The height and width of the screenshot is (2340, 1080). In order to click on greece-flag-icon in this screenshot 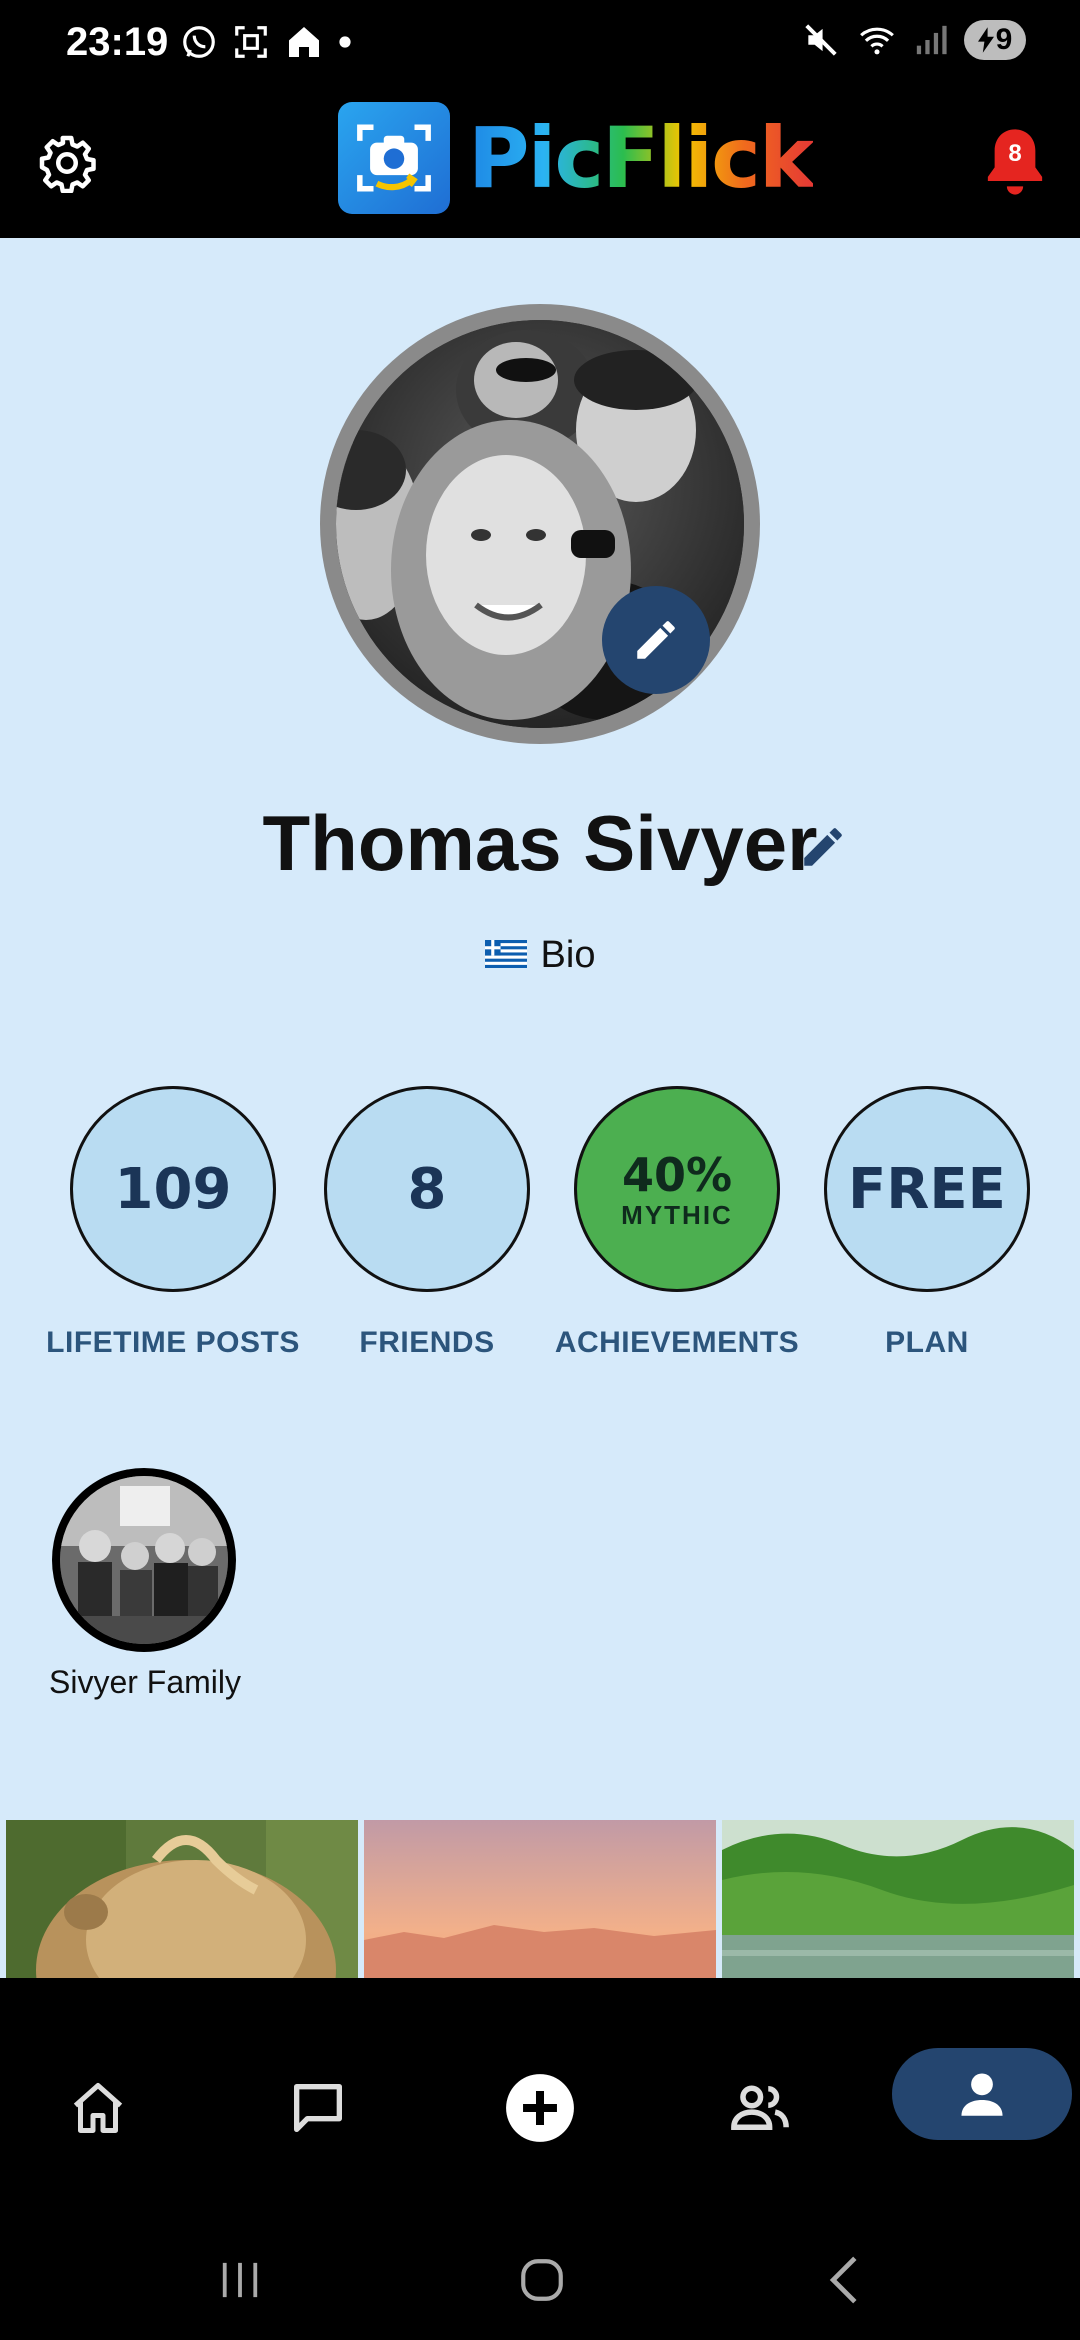, I will do `click(505, 953)`.